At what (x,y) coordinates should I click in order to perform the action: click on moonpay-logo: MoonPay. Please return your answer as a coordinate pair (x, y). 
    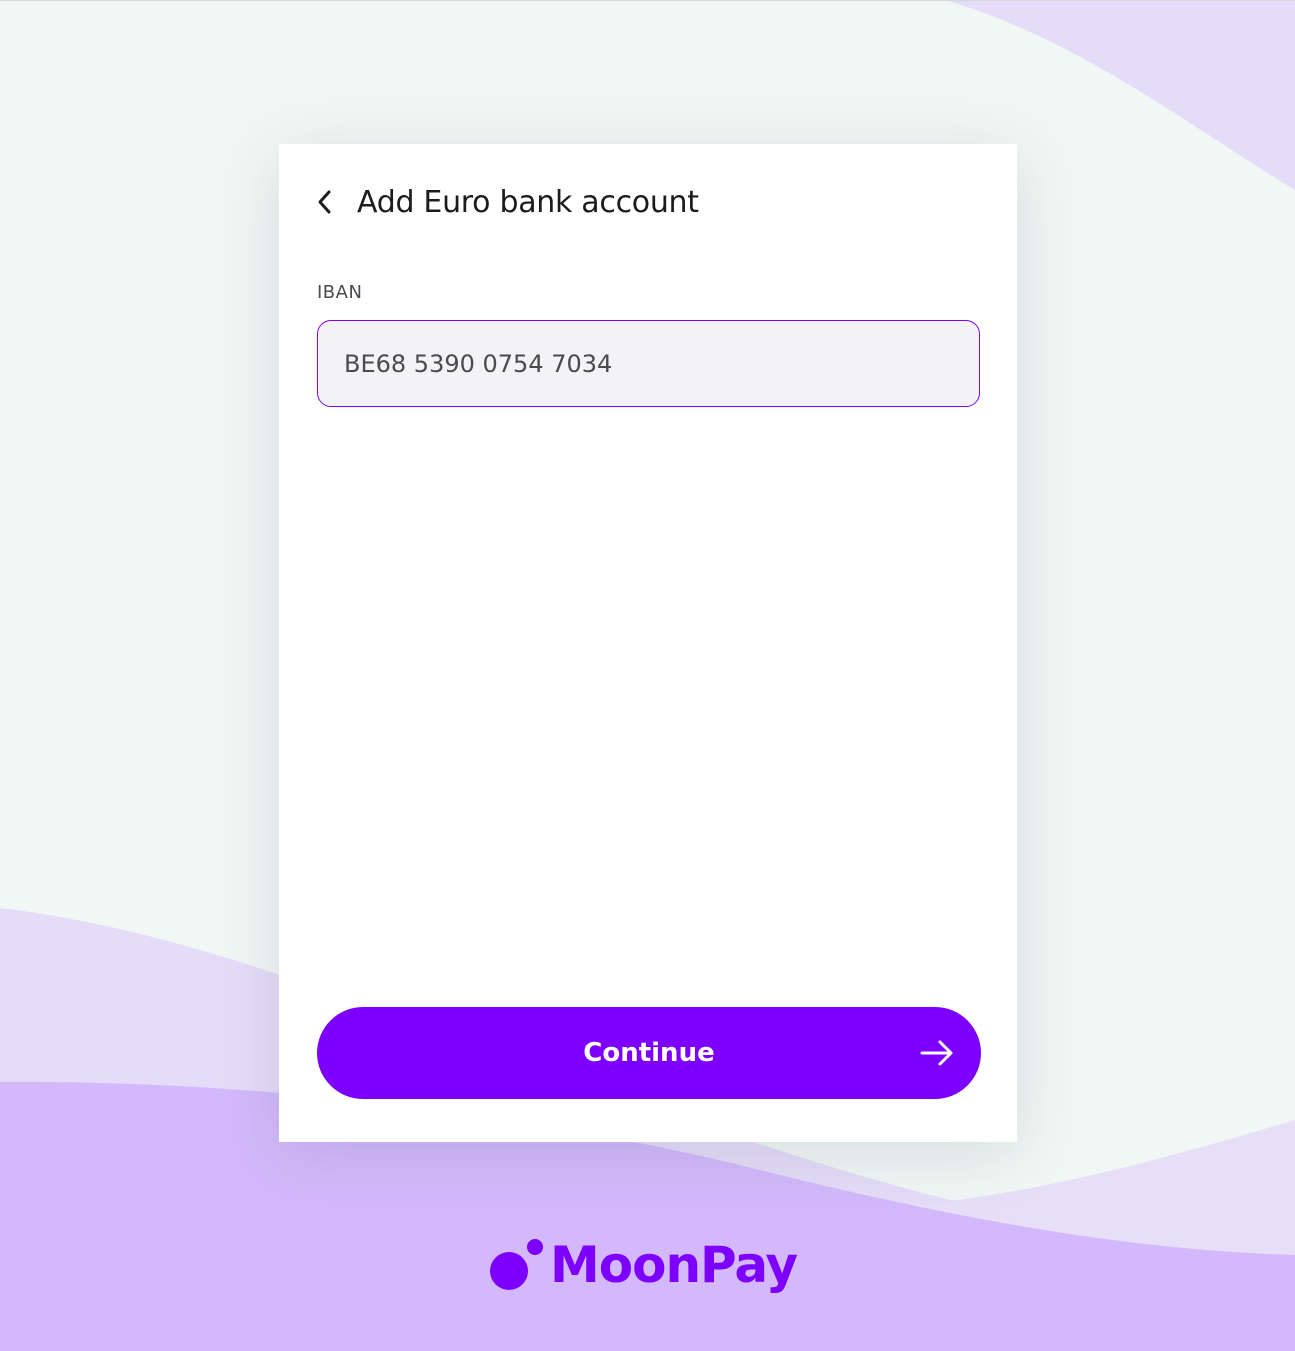
    Looking at the image, I should click on (643, 1265).